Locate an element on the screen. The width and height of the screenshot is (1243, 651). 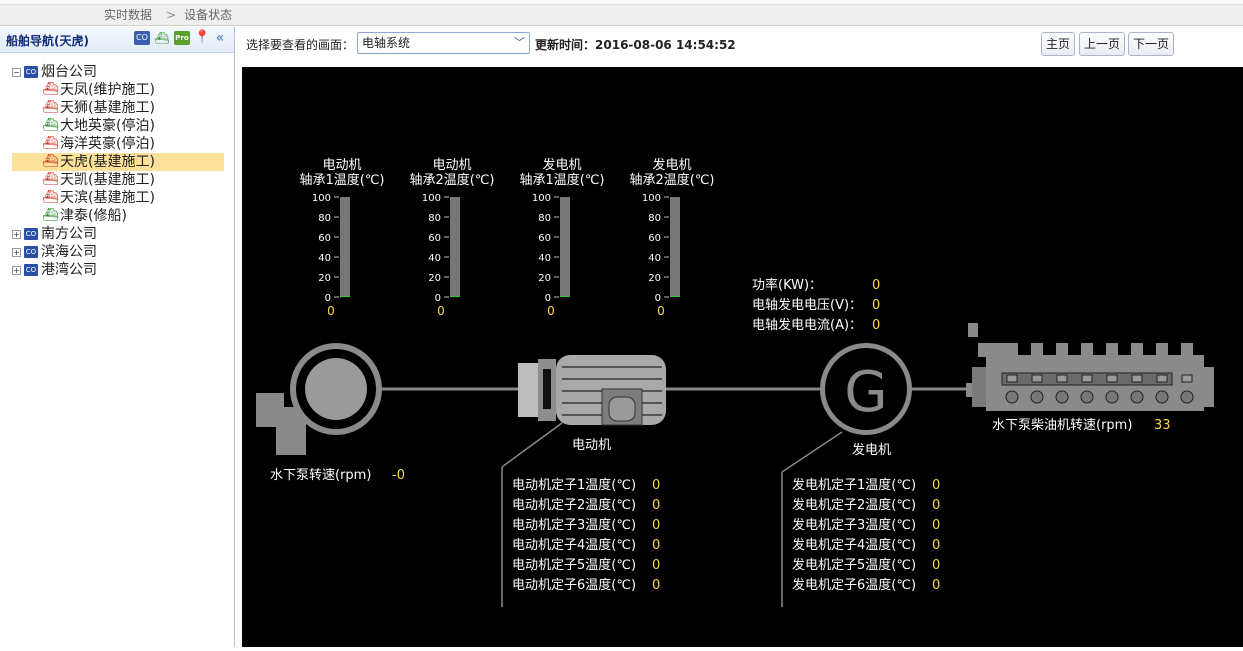
update-time: 更新时间：2016-08-06 14:54:52 is located at coordinates (635, 44).